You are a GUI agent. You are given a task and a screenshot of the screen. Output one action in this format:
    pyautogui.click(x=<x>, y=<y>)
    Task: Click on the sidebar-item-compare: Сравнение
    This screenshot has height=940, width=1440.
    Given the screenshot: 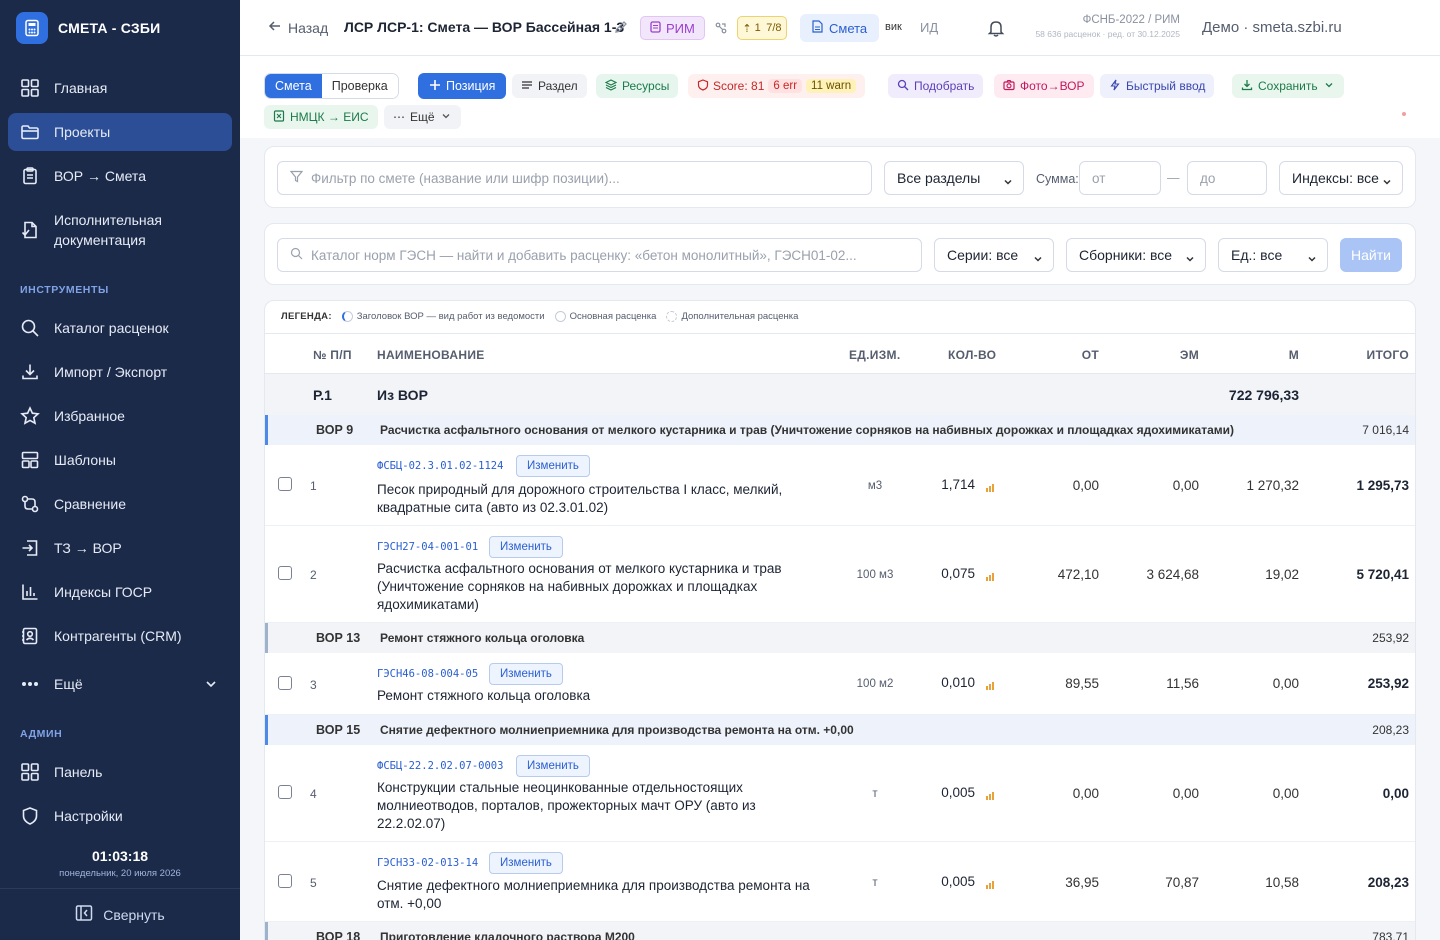 What is the action you would take?
    pyautogui.click(x=120, y=504)
    